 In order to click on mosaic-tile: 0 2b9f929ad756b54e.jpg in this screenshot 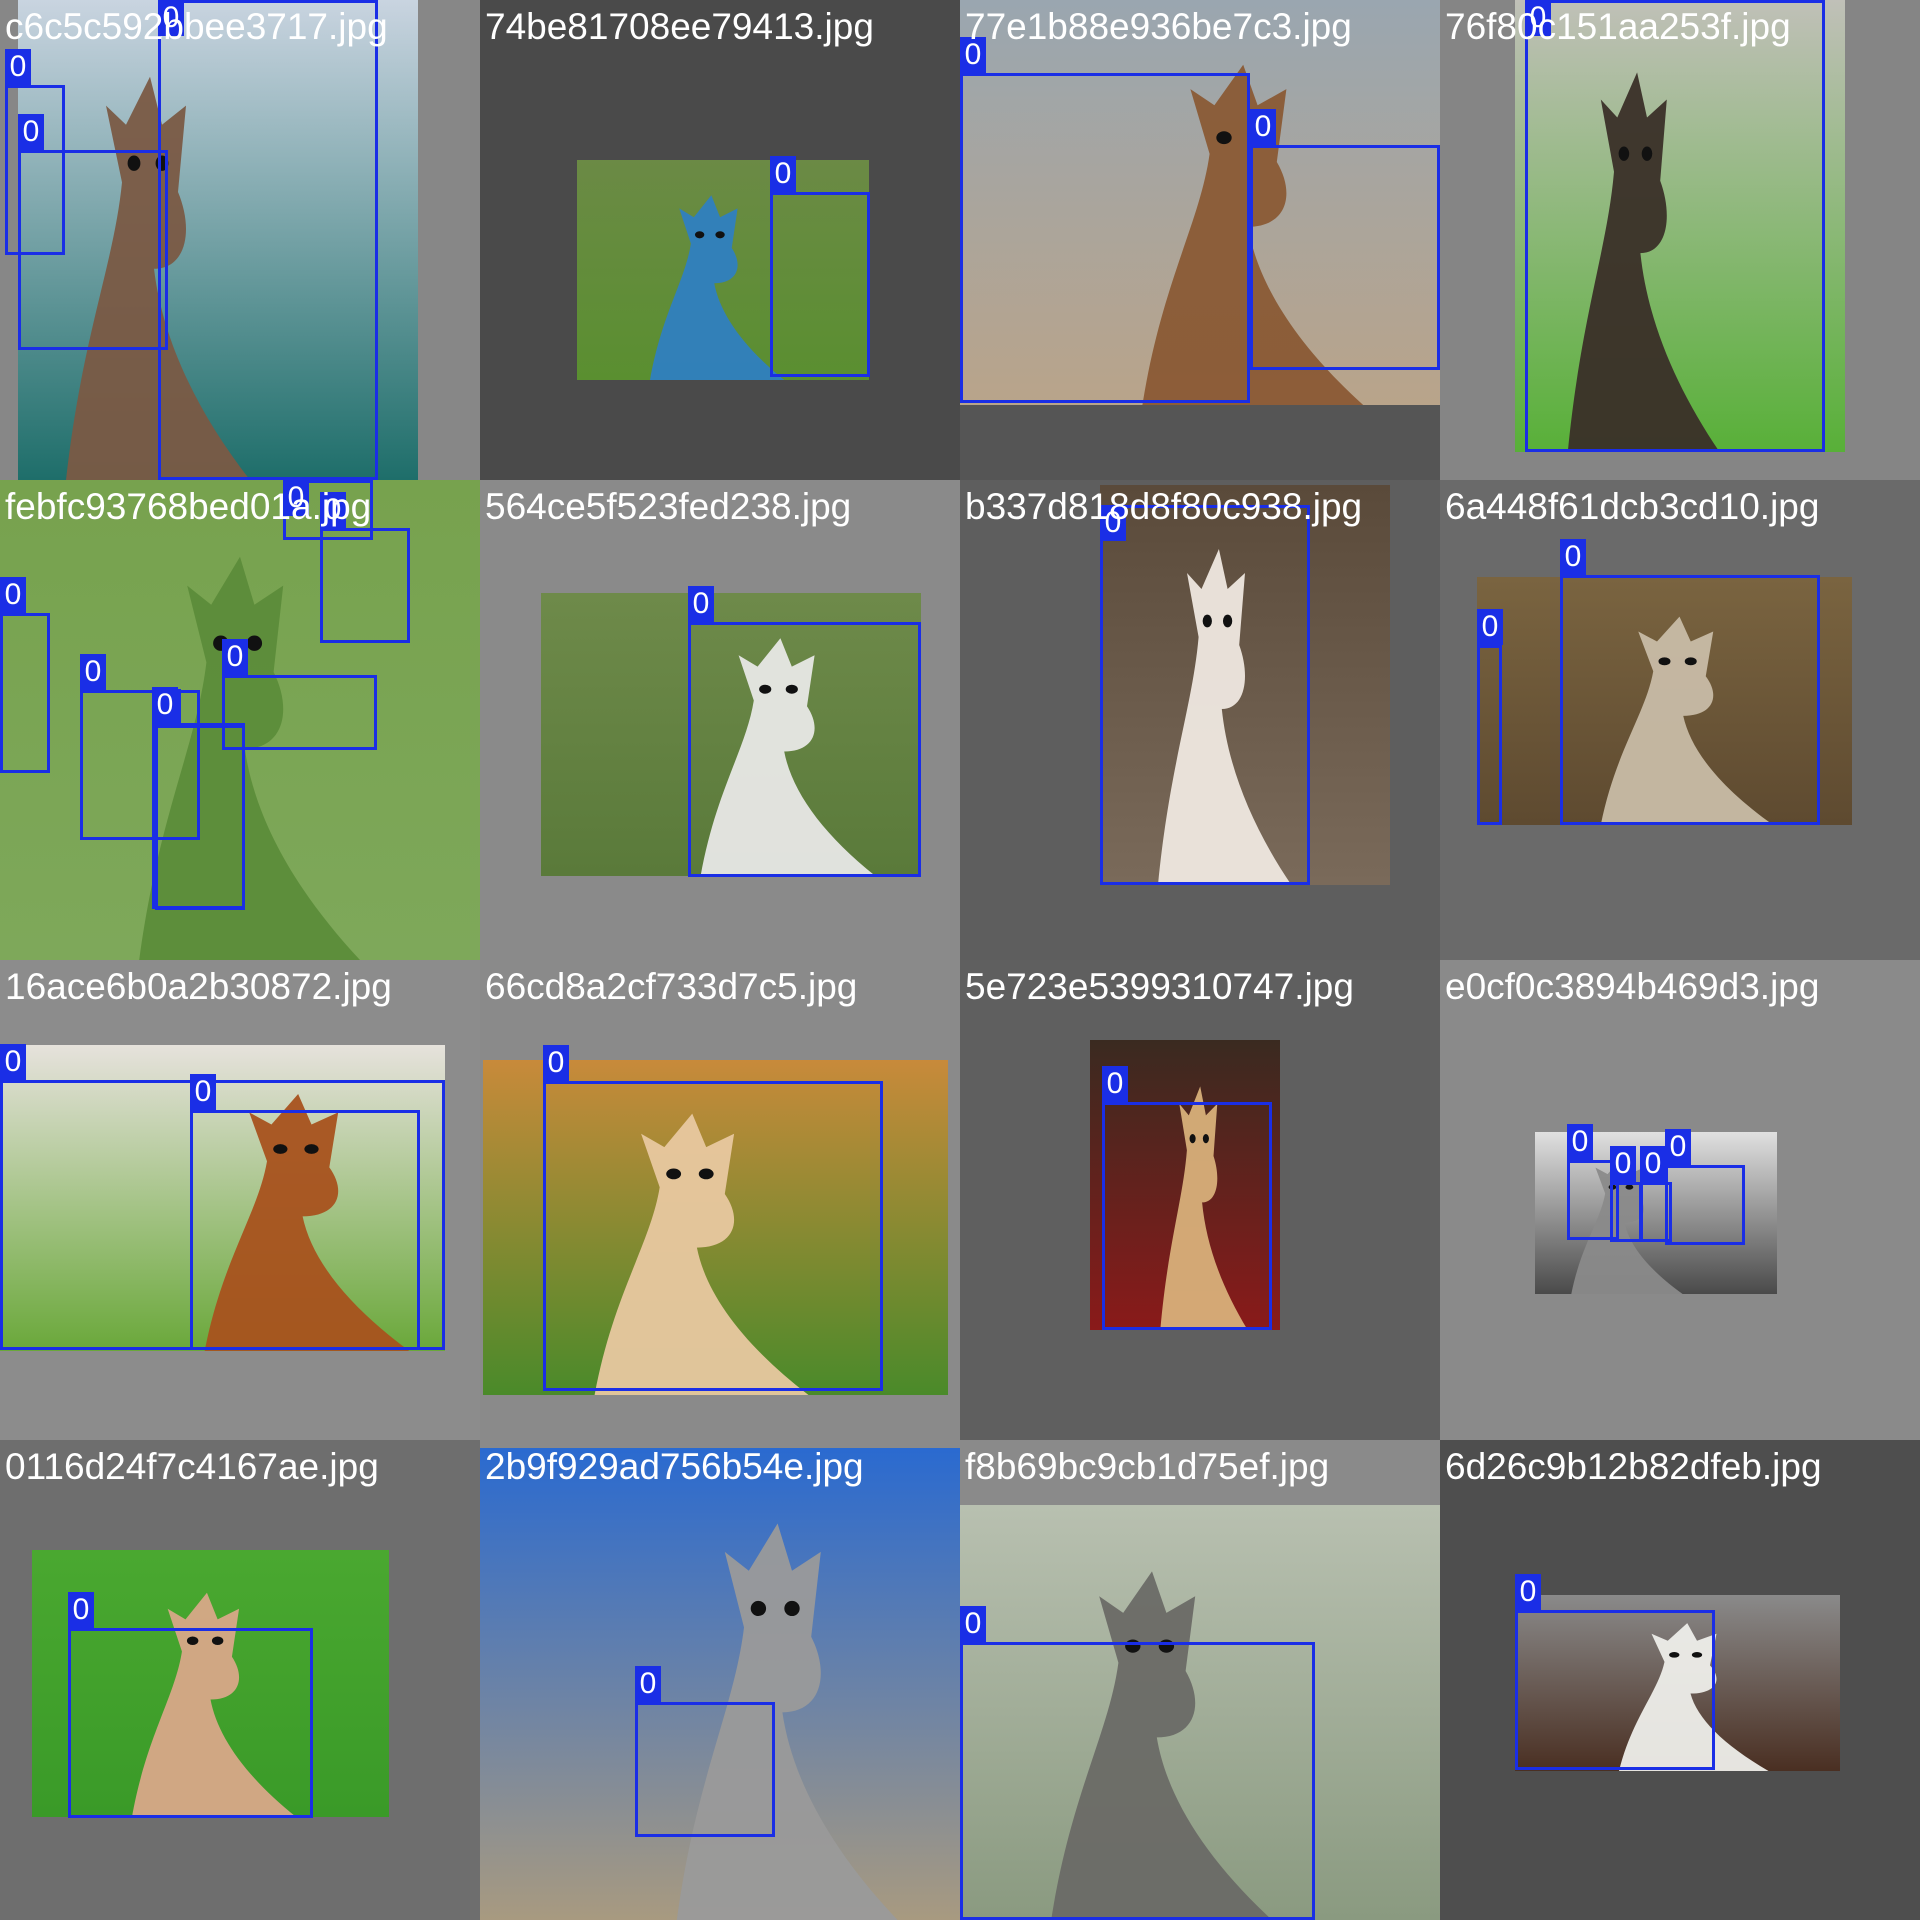, I will do `click(720, 1680)`.